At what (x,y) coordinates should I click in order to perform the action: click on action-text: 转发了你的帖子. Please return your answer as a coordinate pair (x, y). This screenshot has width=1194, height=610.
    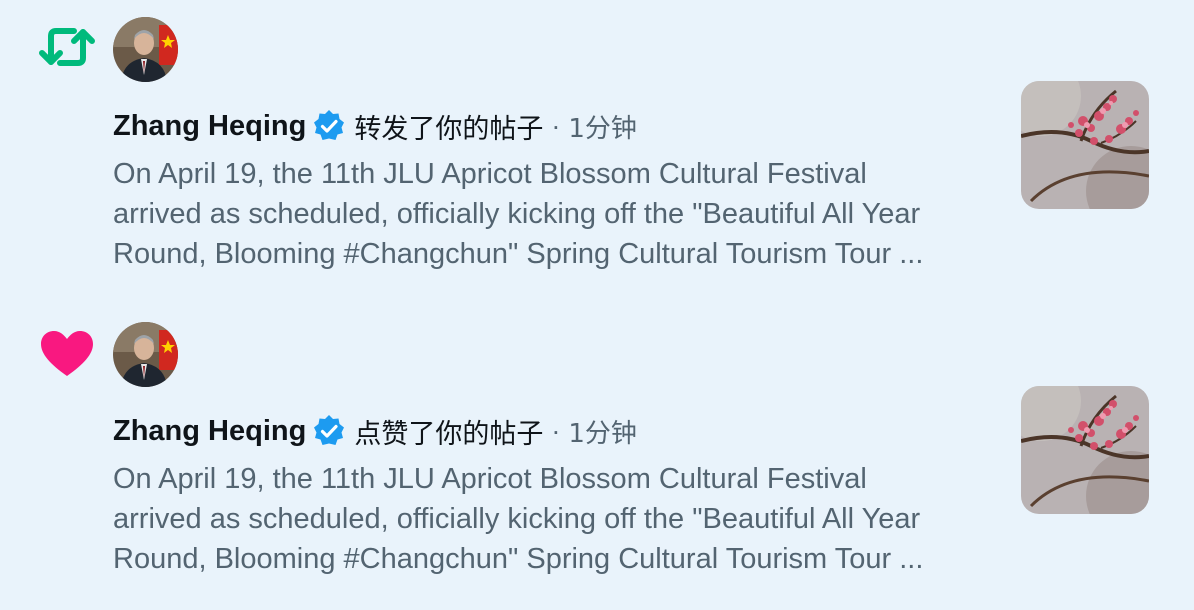
    Looking at the image, I should click on (449, 129).